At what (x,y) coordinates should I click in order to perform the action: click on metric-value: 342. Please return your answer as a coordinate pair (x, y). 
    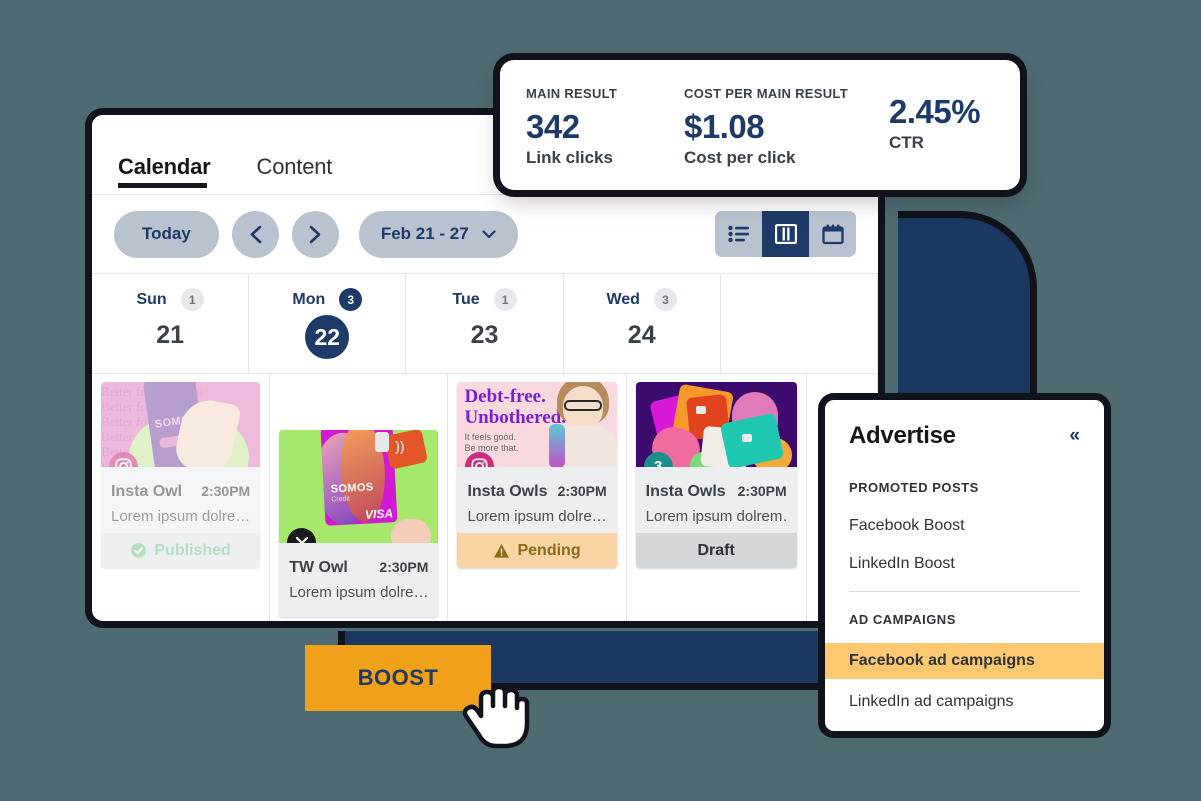
    Looking at the image, I should click on (553, 126).